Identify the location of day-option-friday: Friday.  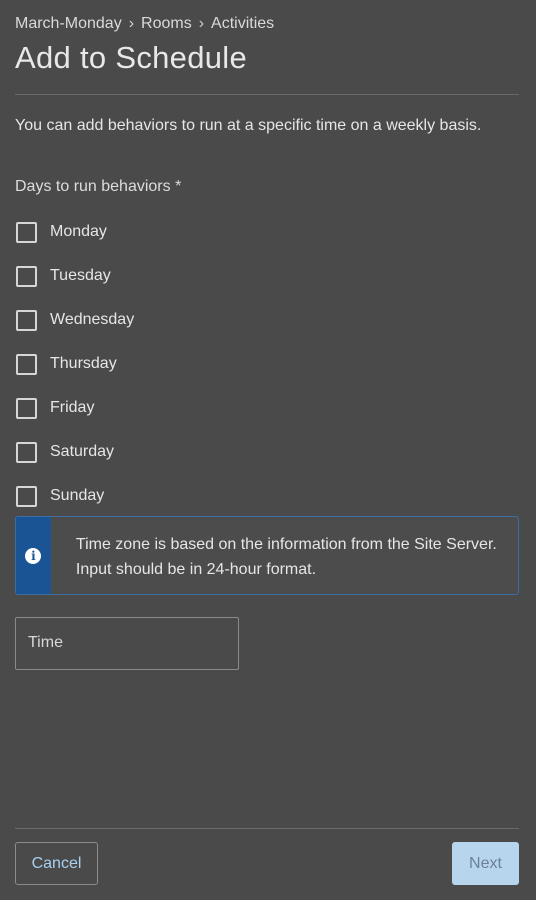
(74, 408).